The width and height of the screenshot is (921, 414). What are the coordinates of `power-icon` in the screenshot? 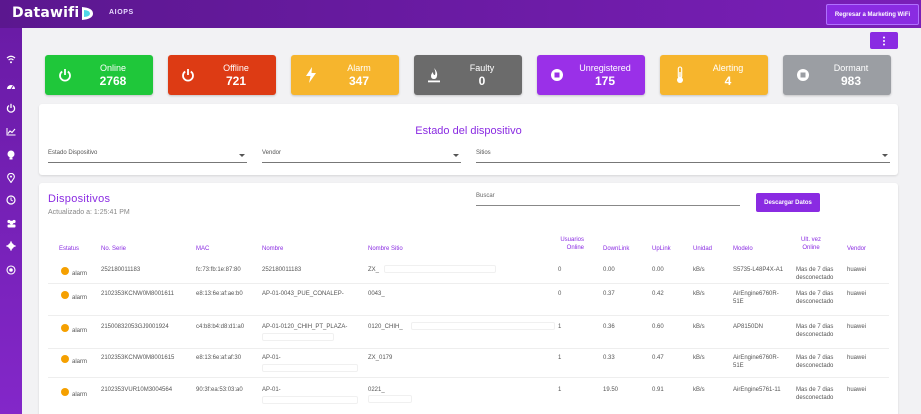 It's located at (11, 108).